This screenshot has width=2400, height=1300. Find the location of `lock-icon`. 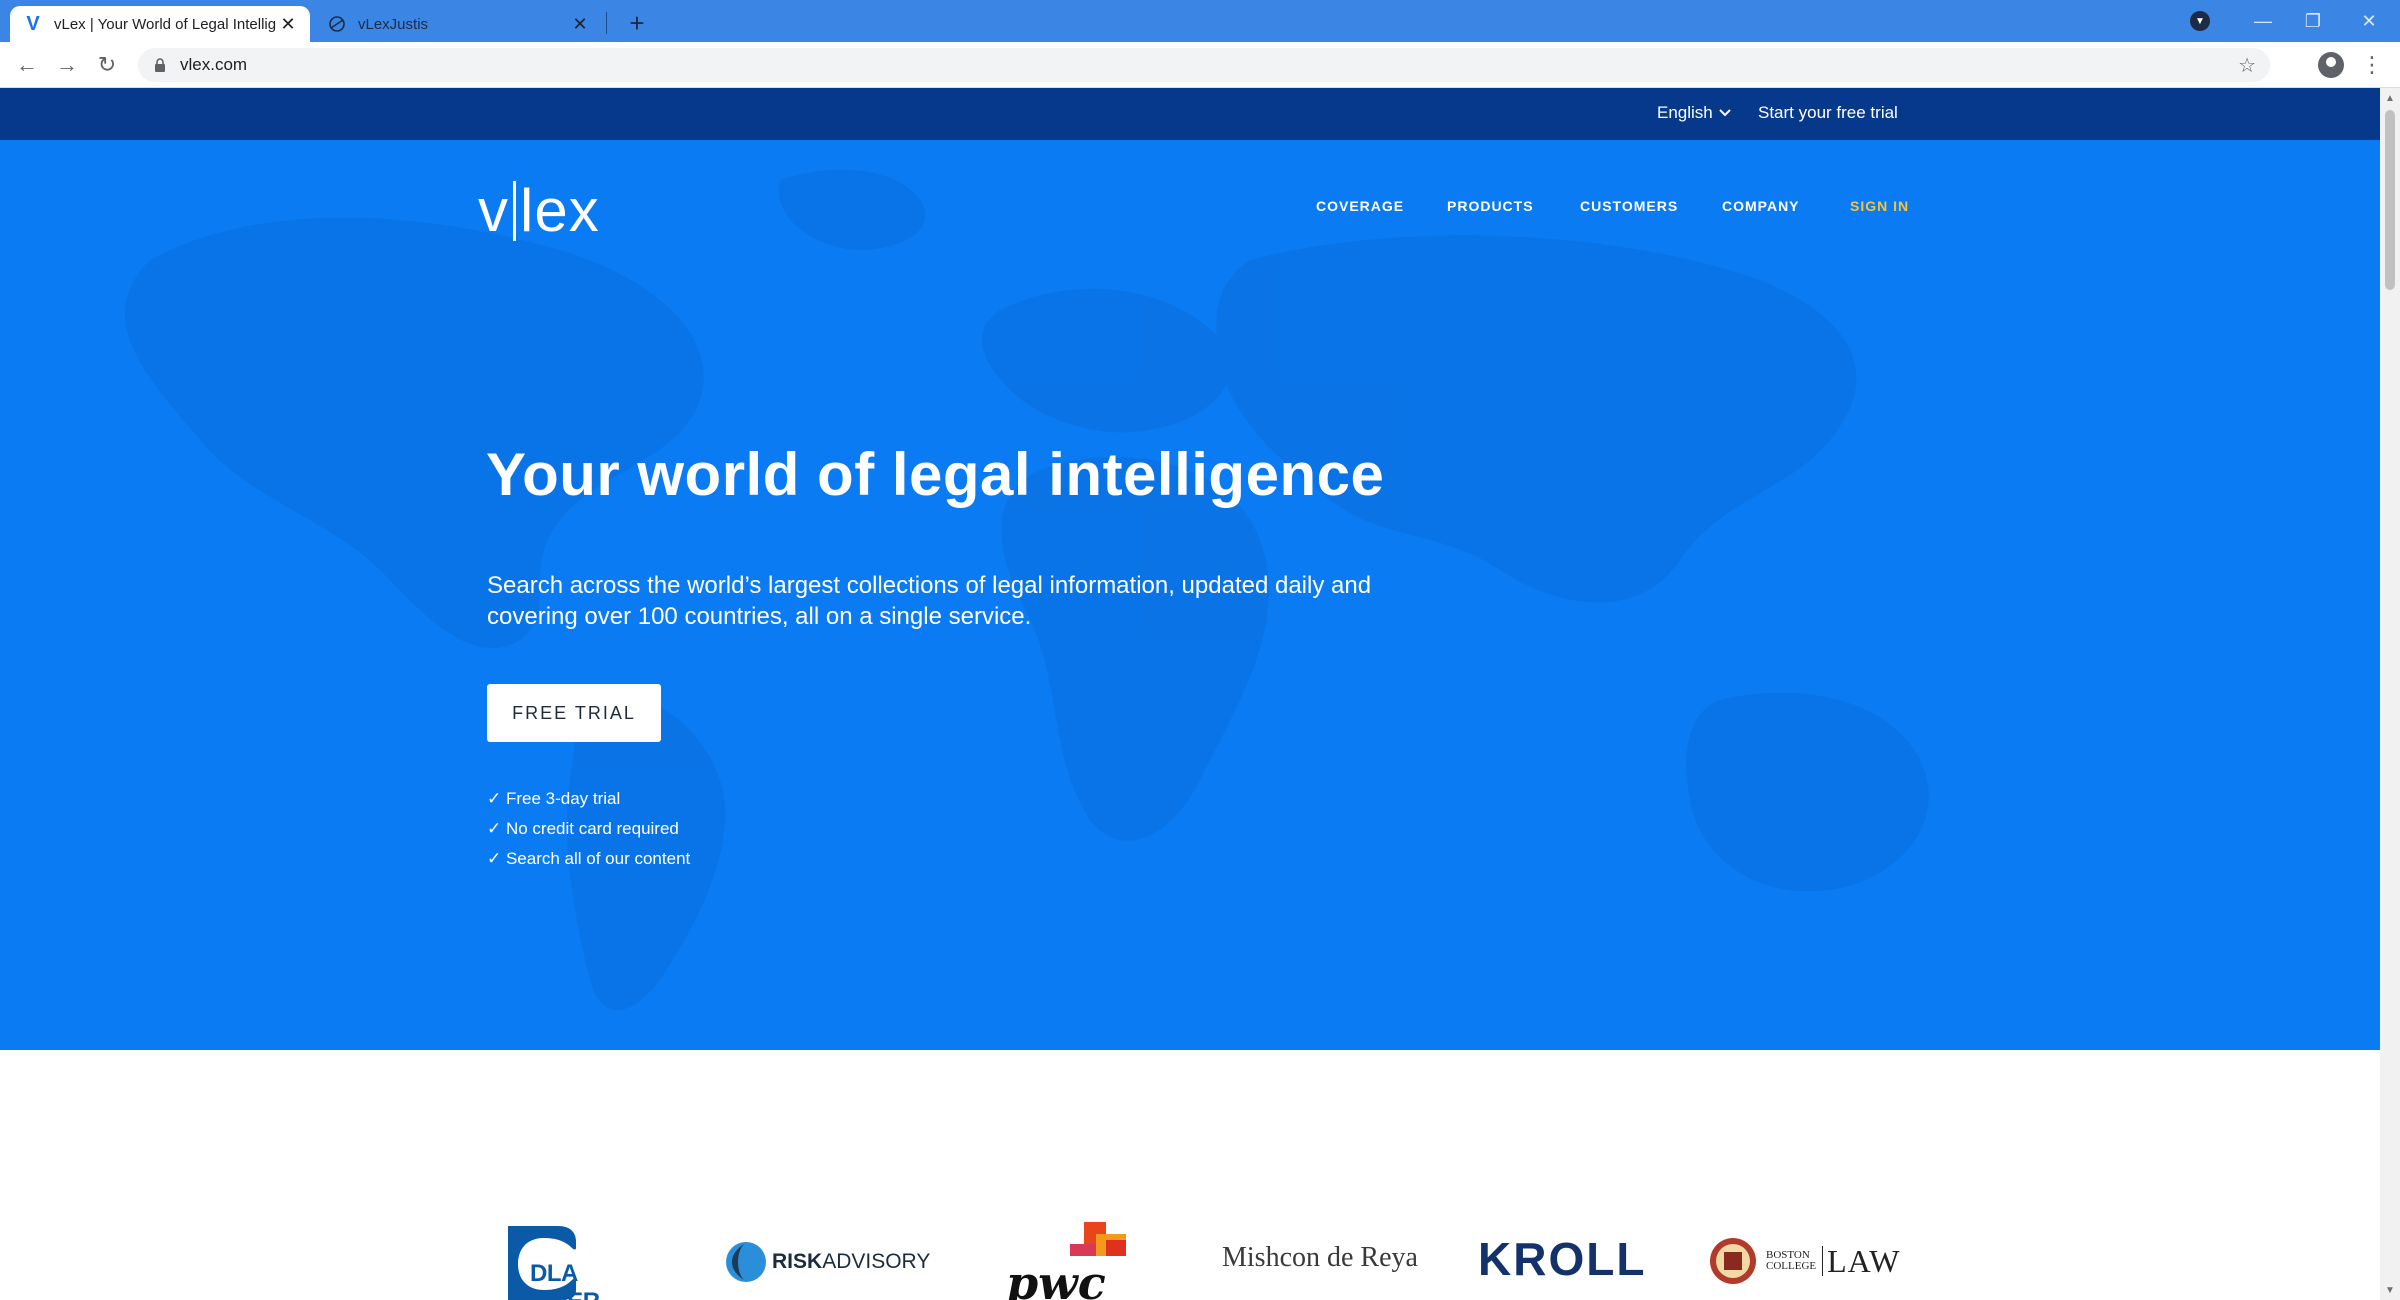

lock-icon is located at coordinates (160, 65).